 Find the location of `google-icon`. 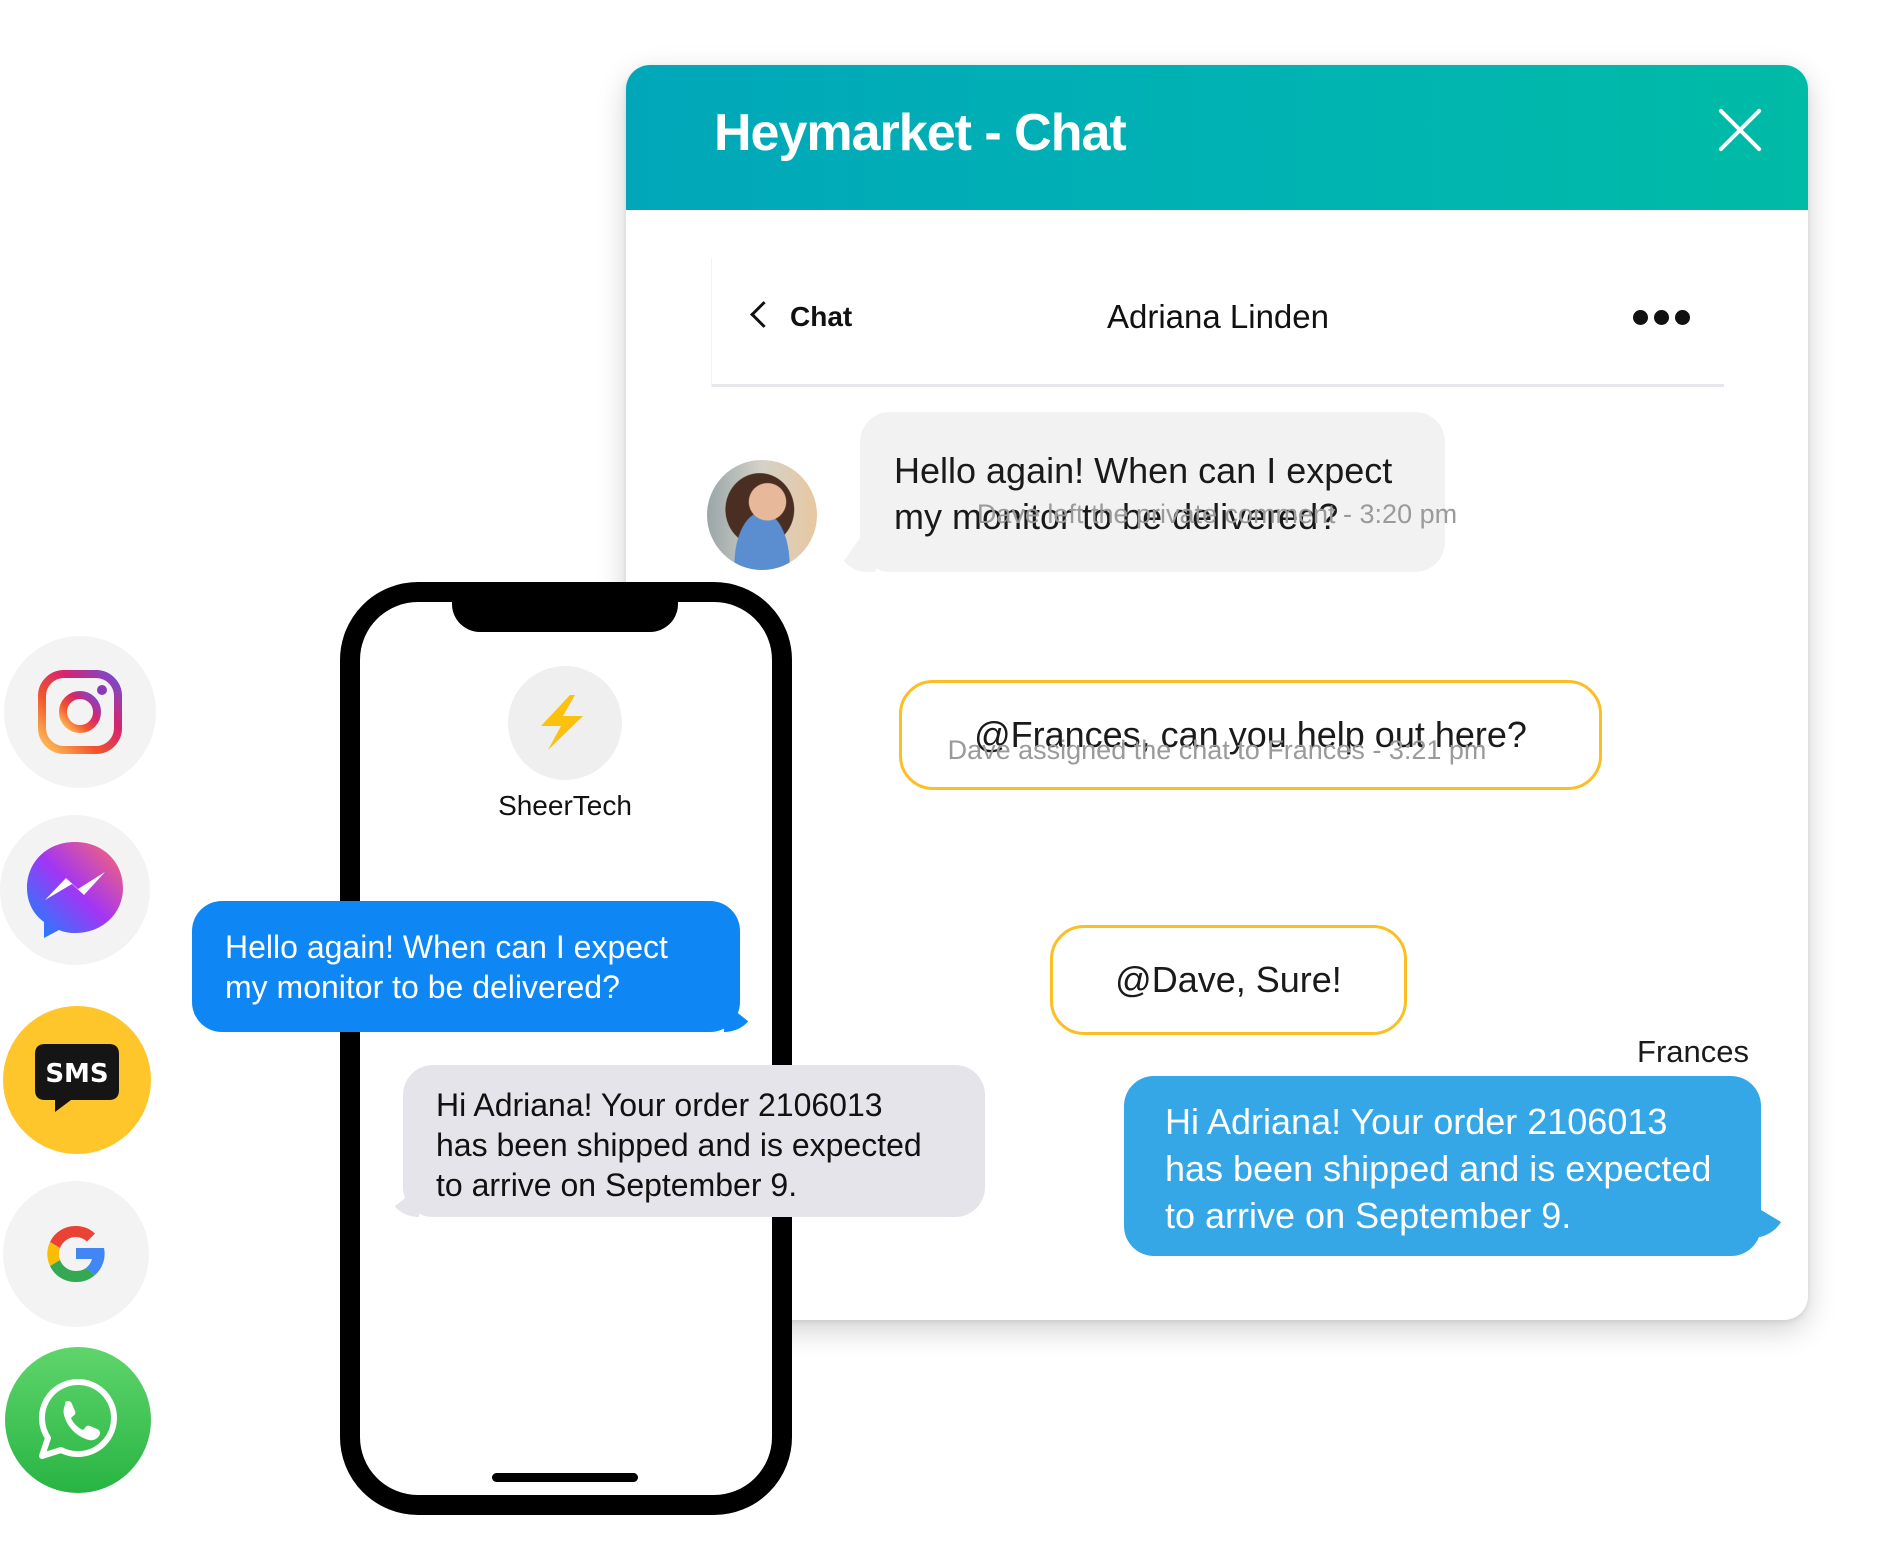

google-icon is located at coordinates (76, 1254).